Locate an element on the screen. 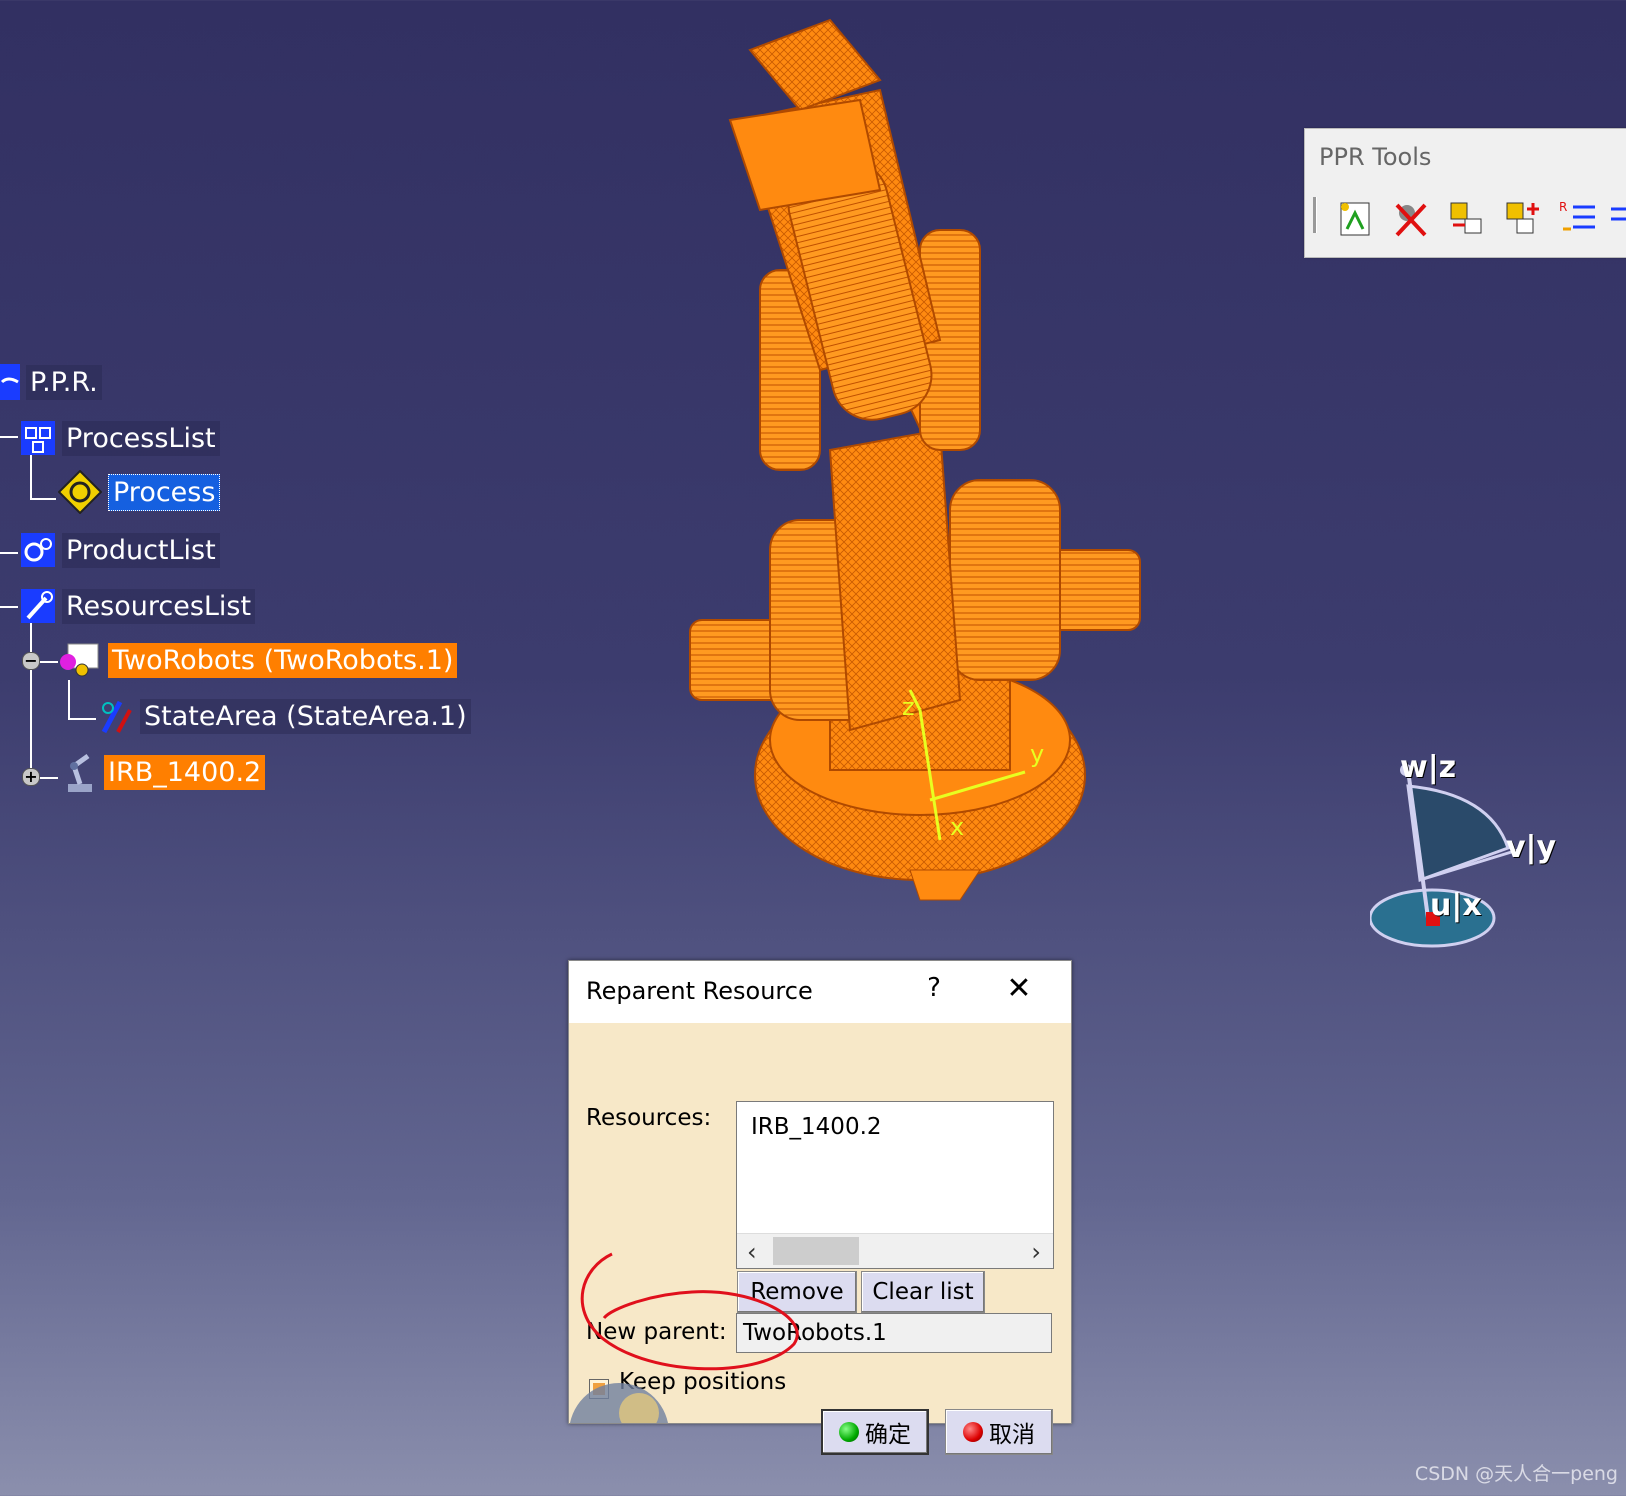  tree-node-processlist: ProcessList is located at coordinates (120, 438).